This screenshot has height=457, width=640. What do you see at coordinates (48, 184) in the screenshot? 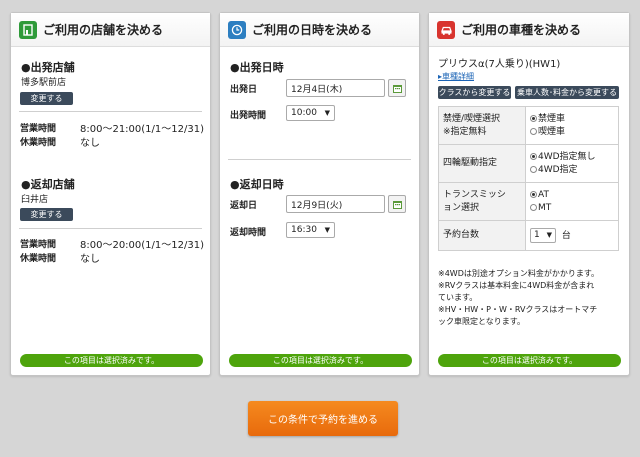
I see `return-store-heading: ●返却店舗` at bounding box center [48, 184].